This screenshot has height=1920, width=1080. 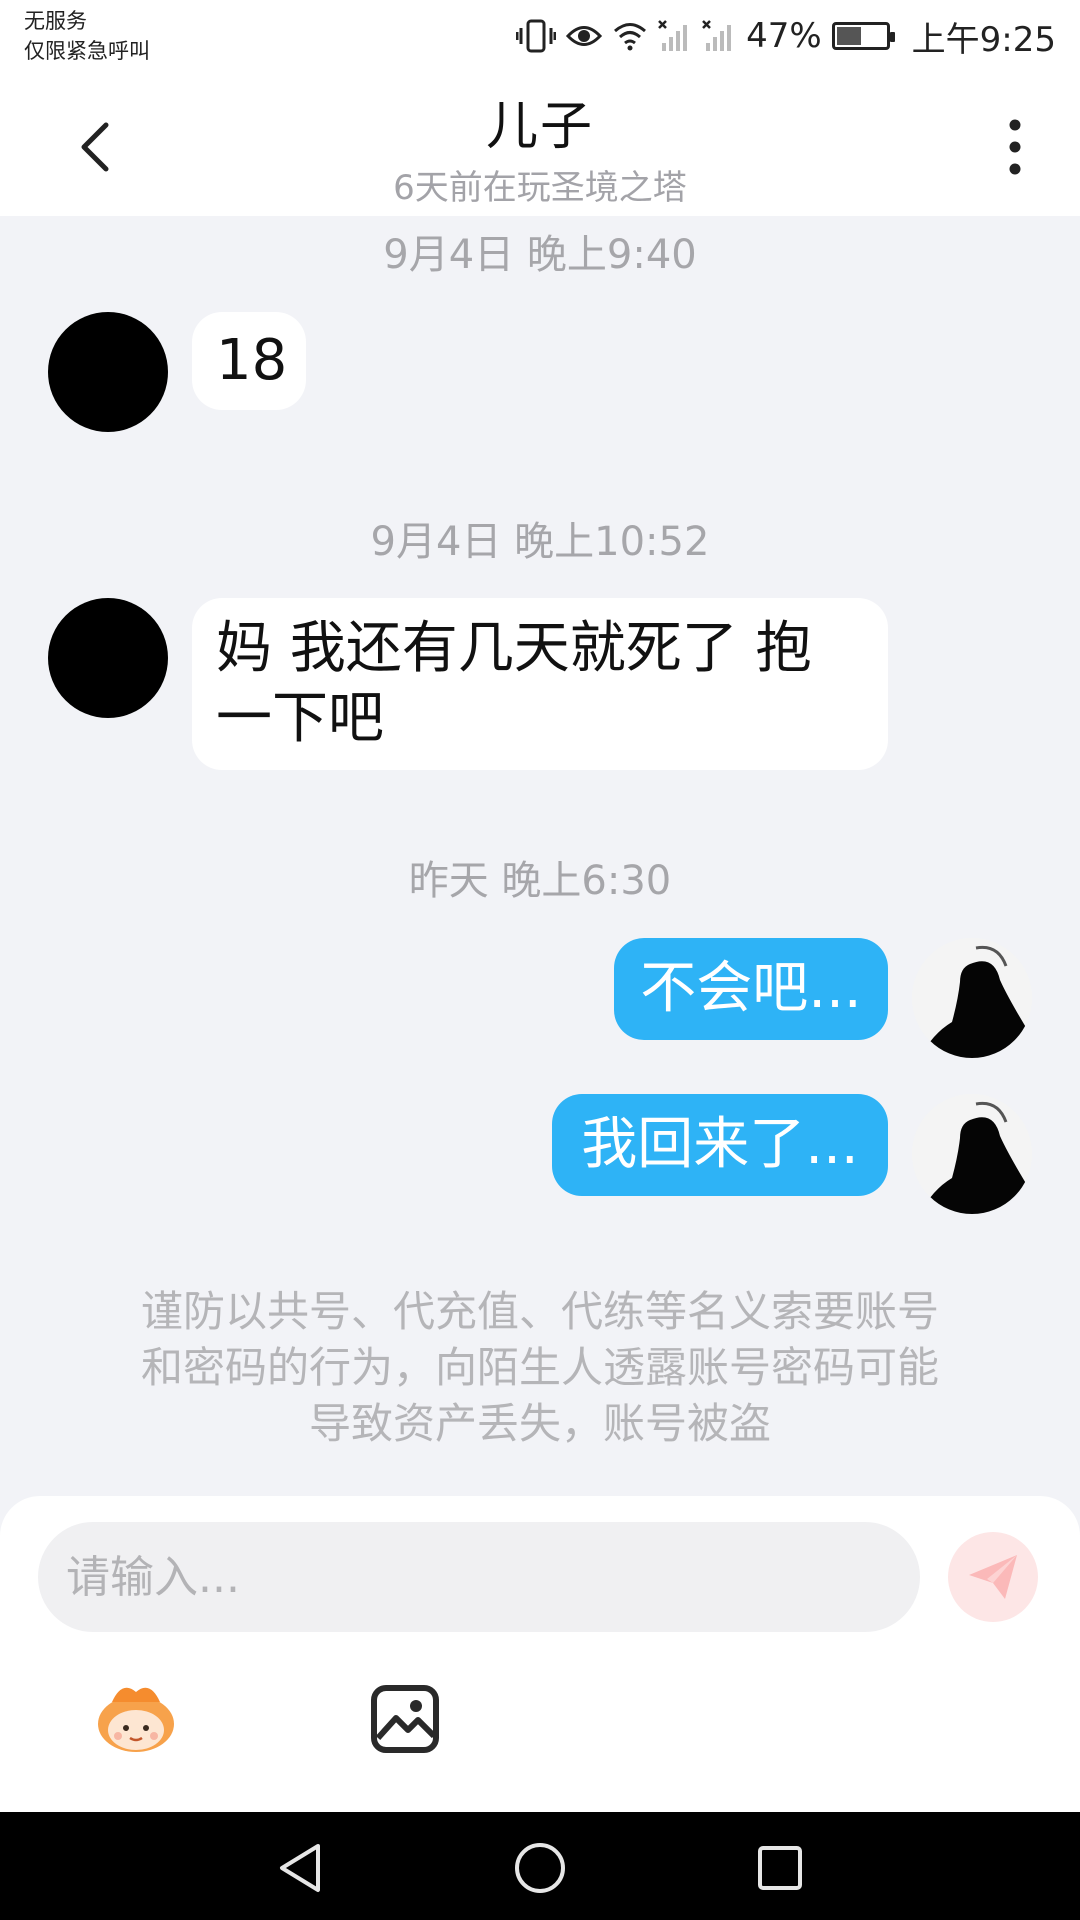 What do you see at coordinates (539, 1423) in the screenshot?
I see `notice-line: 导致资产丢失，账号被盗` at bounding box center [539, 1423].